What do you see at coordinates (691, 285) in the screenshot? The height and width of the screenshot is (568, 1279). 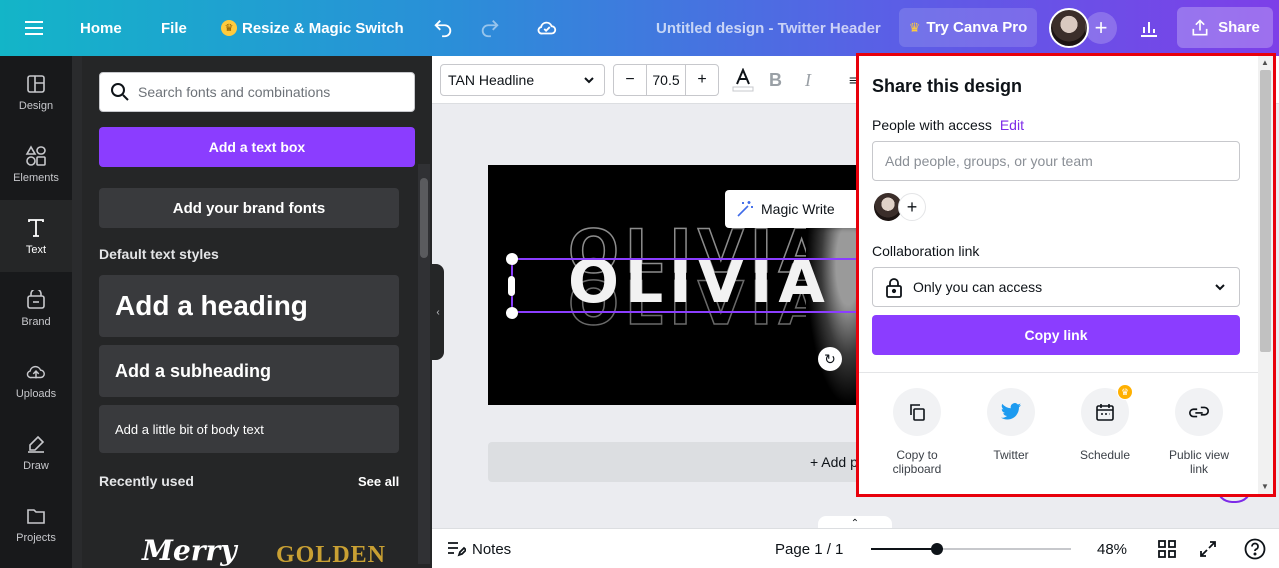 I see `text-selection-box` at bounding box center [691, 285].